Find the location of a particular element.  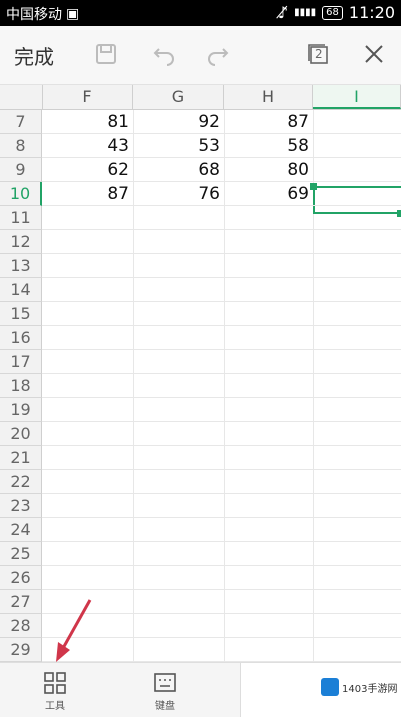

cell-g10: 76 is located at coordinates (178, 194).